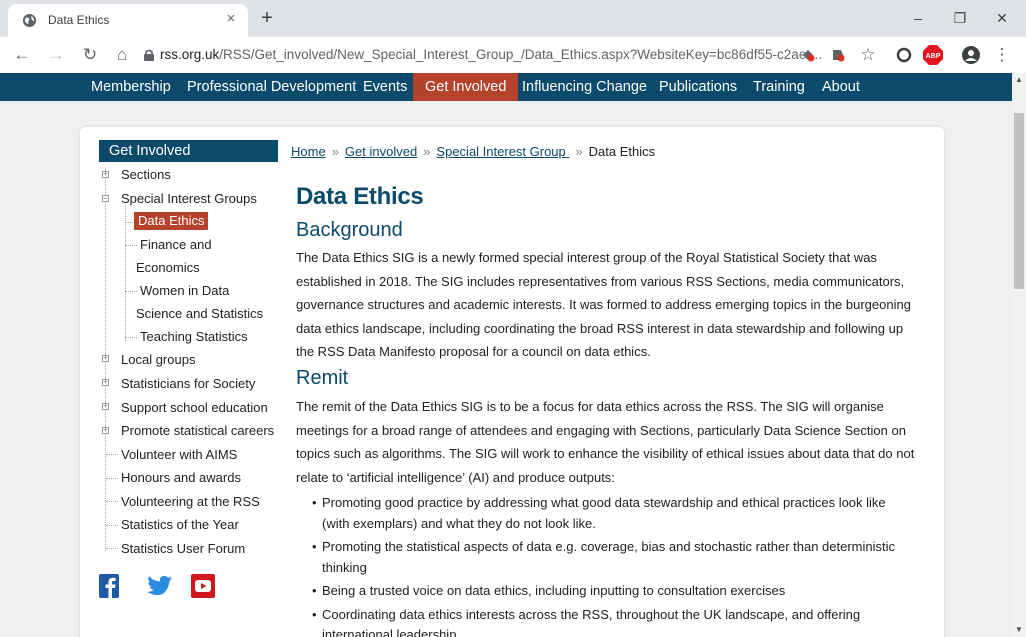 Image resolution: width=1026 pixels, height=637 pixels. Describe the element at coordinates (168, 267) in the screenshot. I see `sidebar-item-finance-economics-cont: Economics` at that location.